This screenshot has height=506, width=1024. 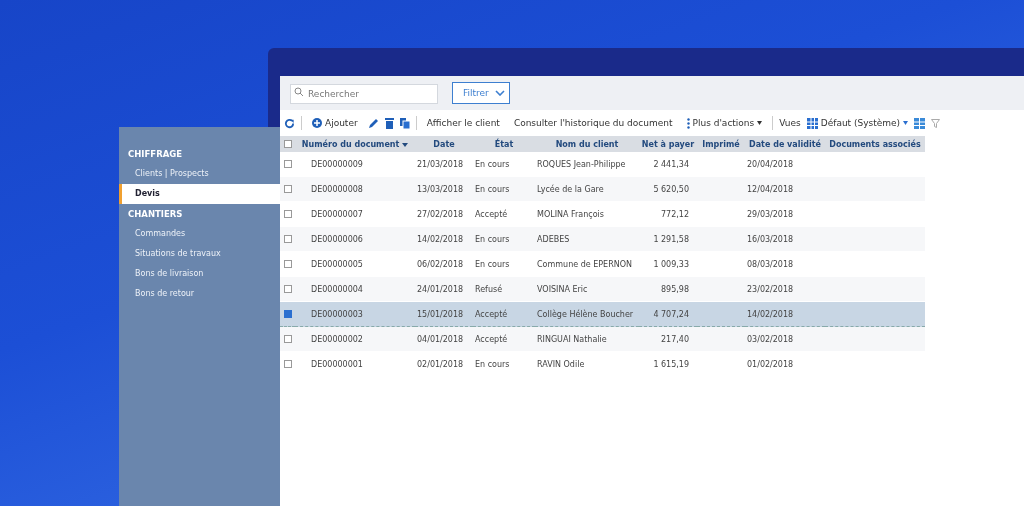 I want to click on column-header: Nom du client, so click(x=587, y=144).